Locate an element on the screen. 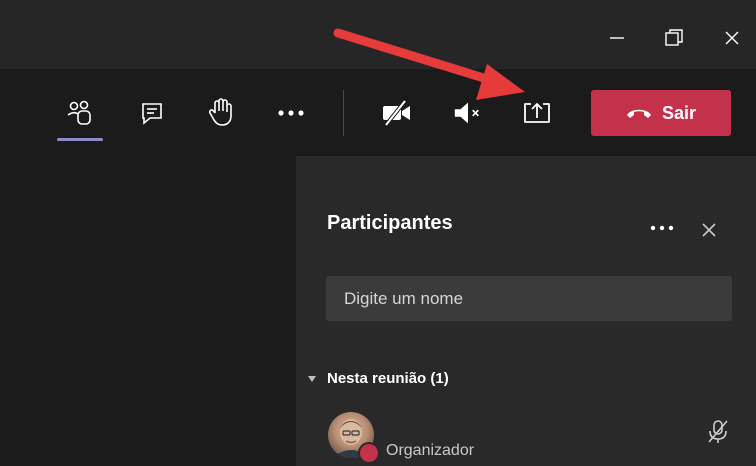 This screenshot has height=466, width=756. participant-search-input is located at coordinates (529, 298).